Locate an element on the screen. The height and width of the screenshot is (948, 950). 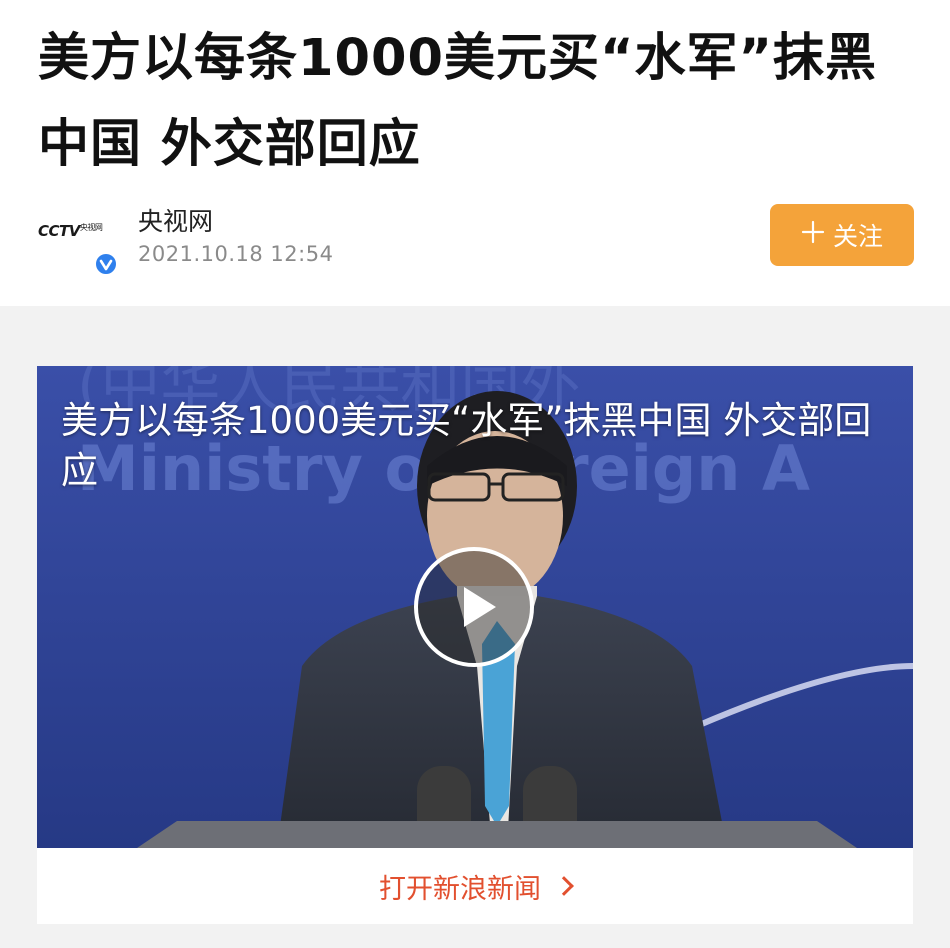
video-title: 美方以每条1000美元买“水军”抹黑中国 外交部回应 is located at coordinates (466, 445).